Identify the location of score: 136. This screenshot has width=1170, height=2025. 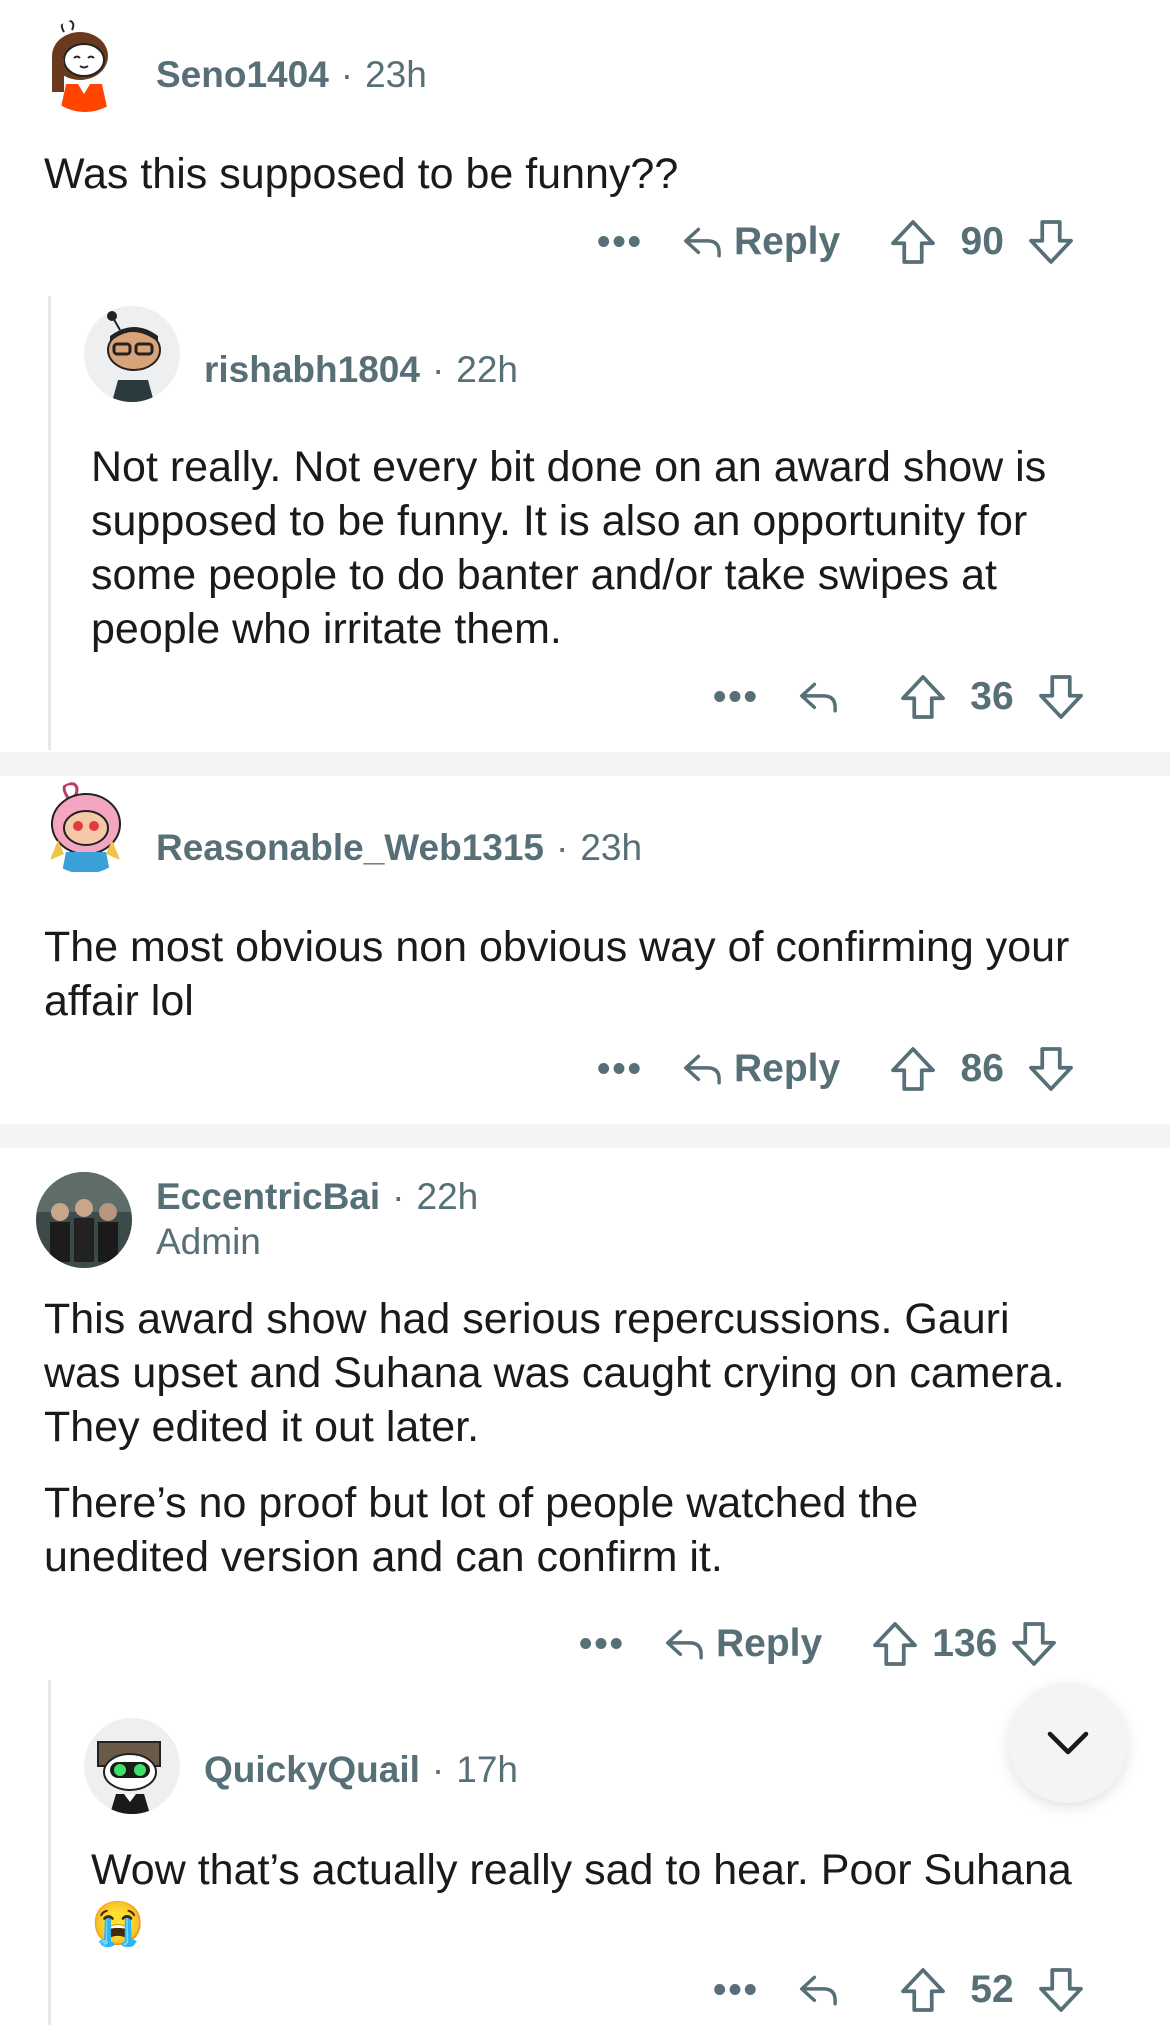
(965, 1643).